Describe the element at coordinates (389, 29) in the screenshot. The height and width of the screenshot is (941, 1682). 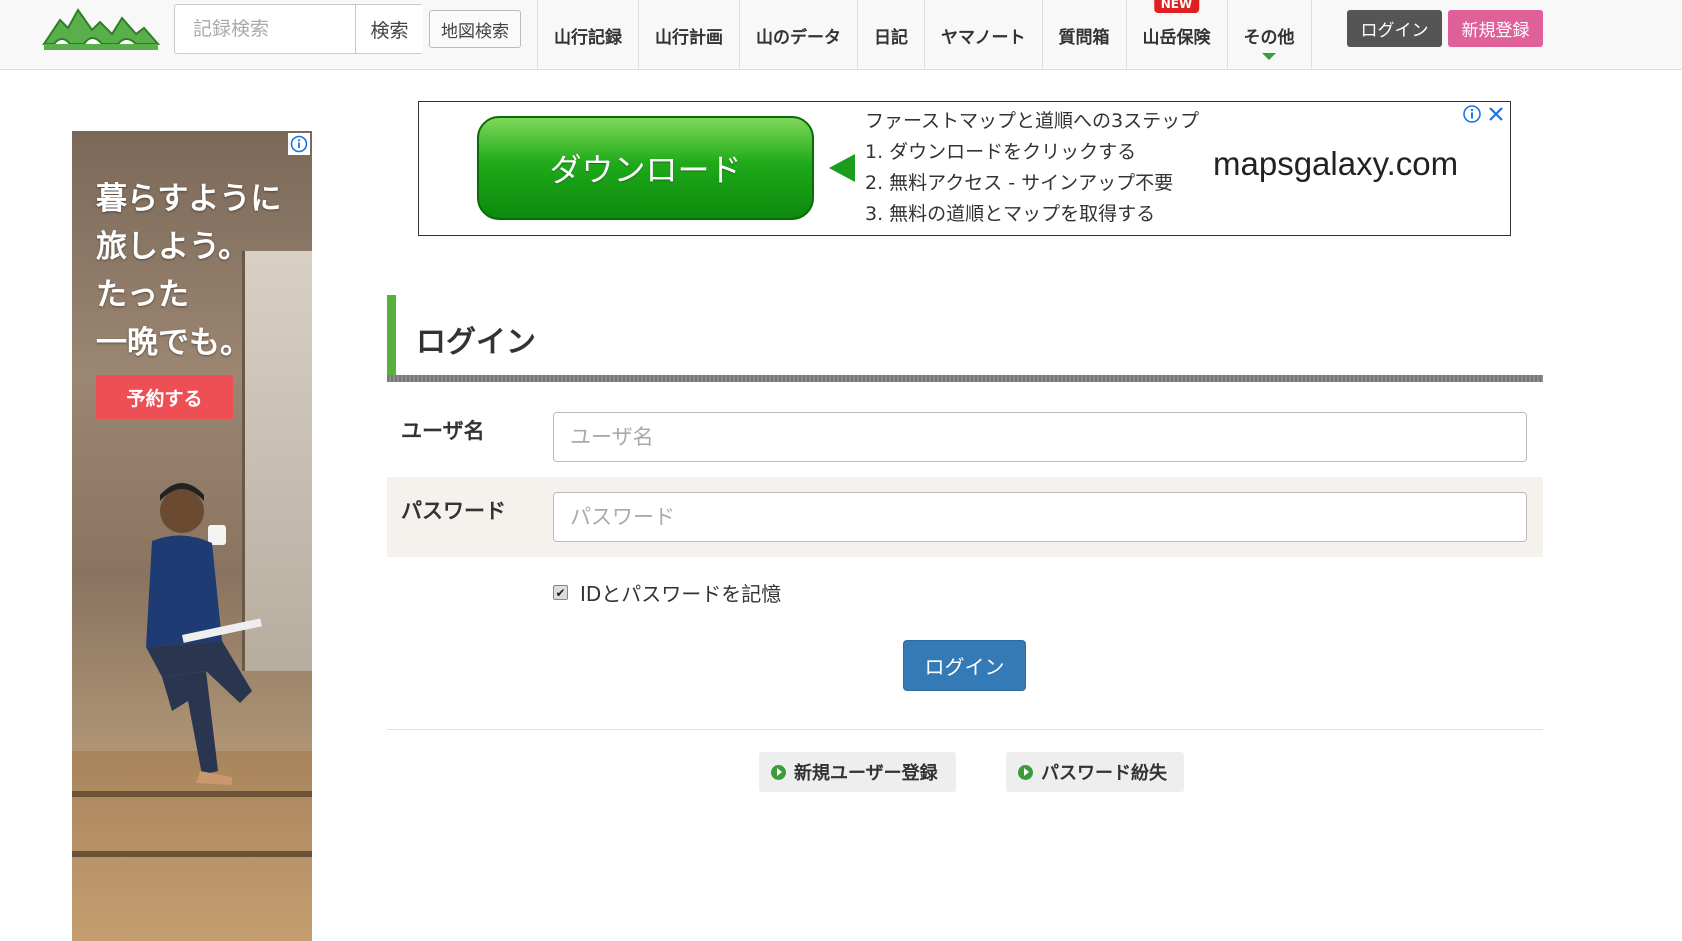
I see `search-button: 検索` at that location.